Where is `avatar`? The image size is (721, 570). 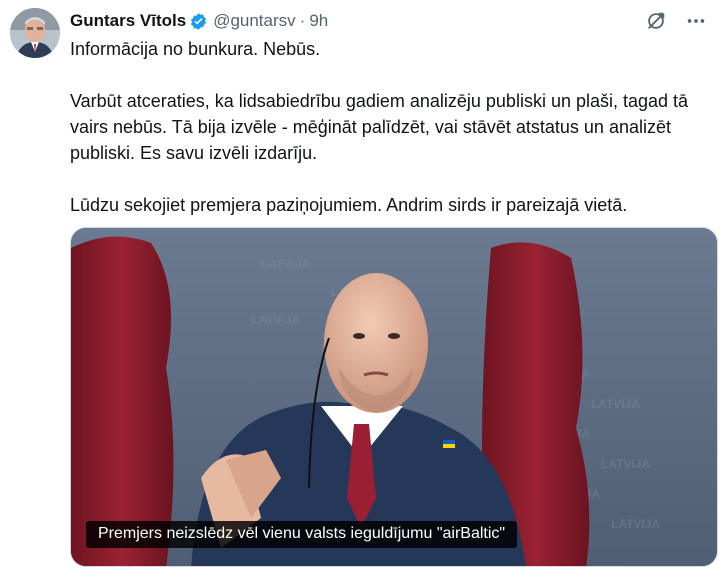 avatar is located at coordinates (35, 33).